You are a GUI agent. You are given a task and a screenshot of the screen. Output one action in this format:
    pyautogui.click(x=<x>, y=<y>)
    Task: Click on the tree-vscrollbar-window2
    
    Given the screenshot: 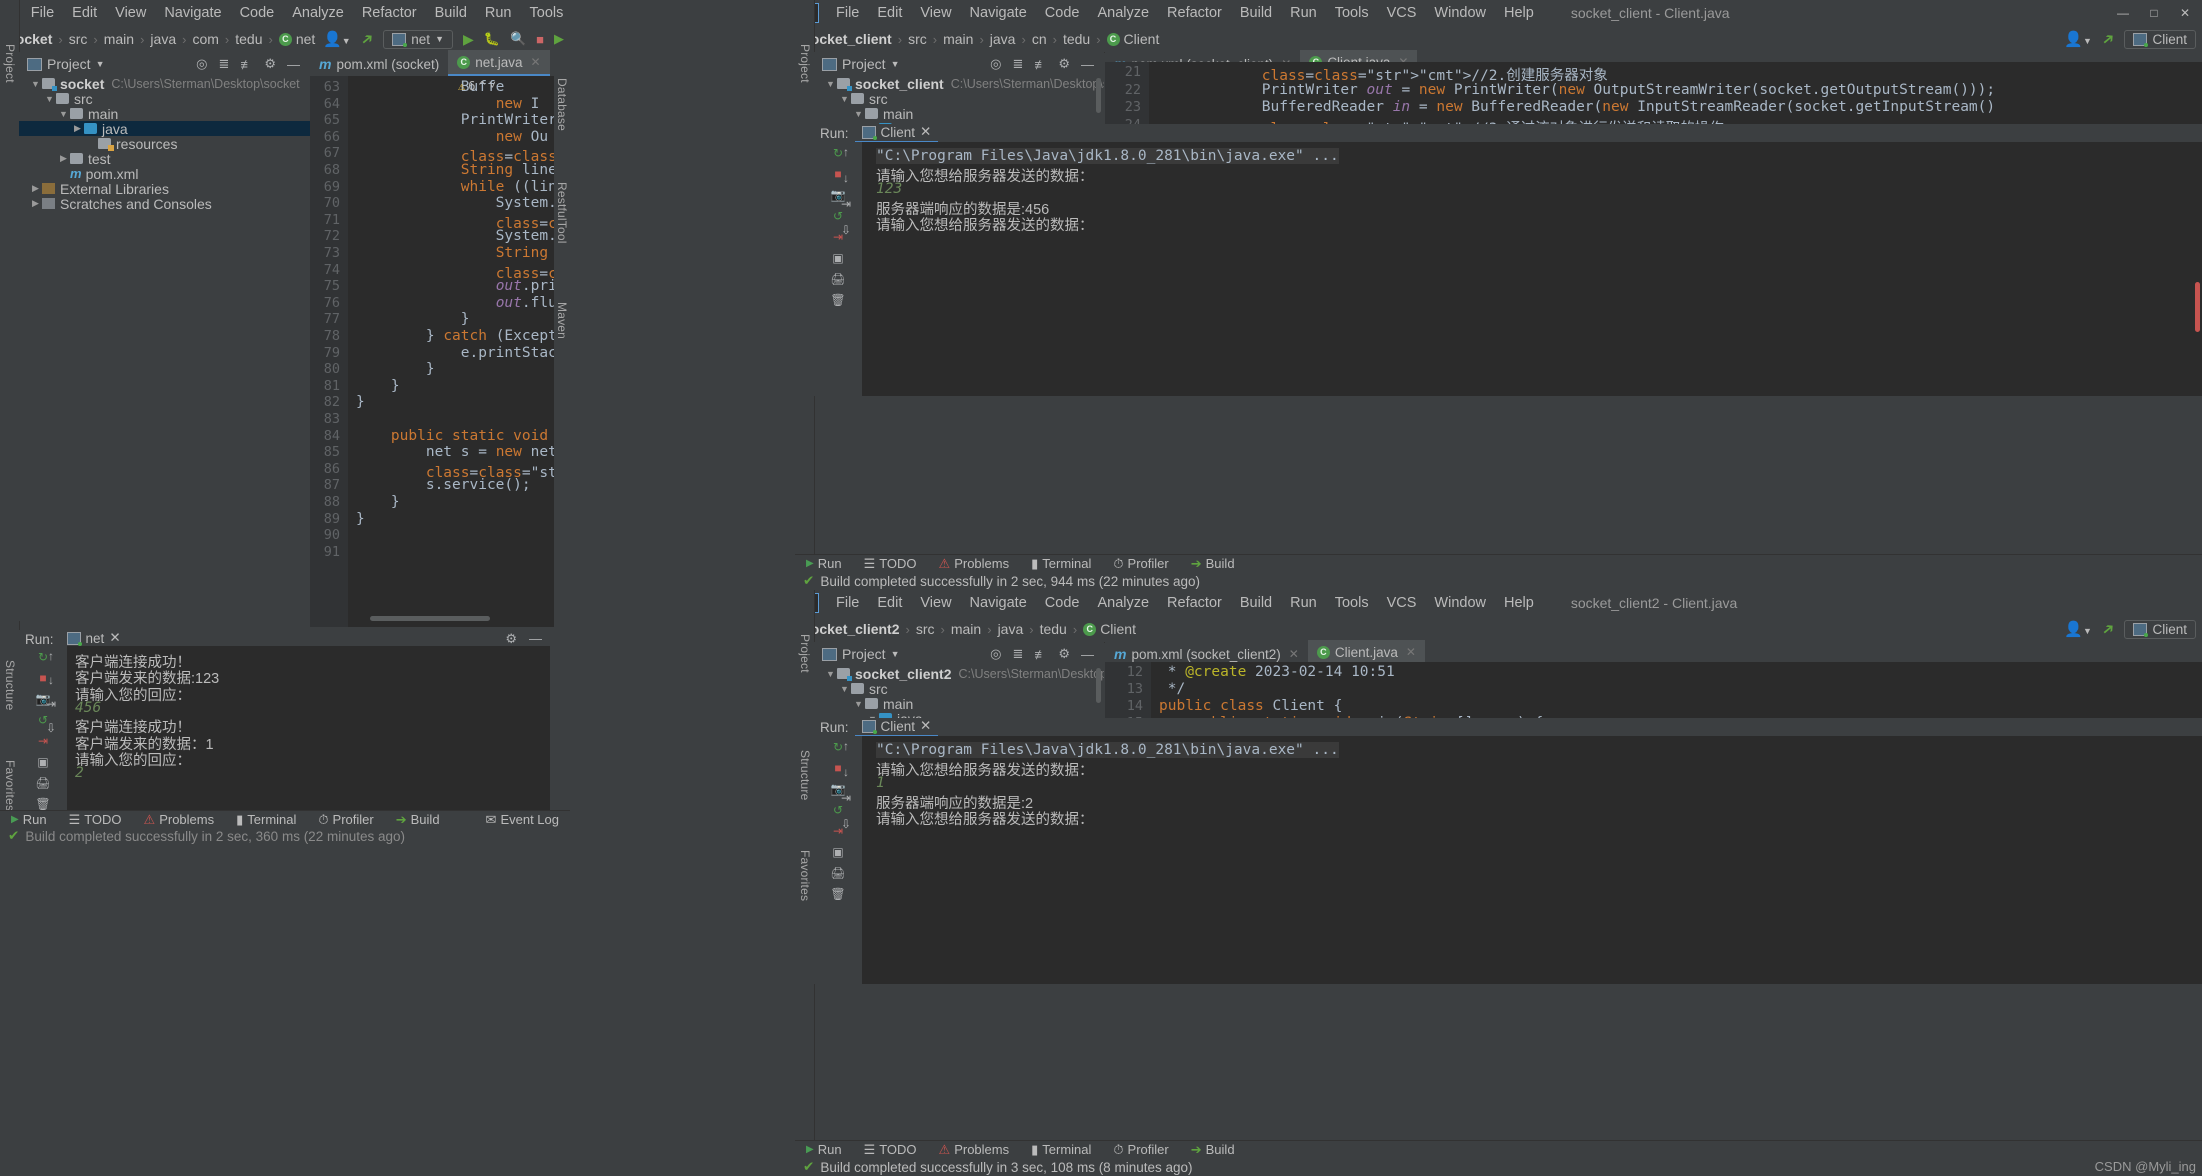 What is the action you would take?
    pyautogui.click(x=1098, y=95)
    